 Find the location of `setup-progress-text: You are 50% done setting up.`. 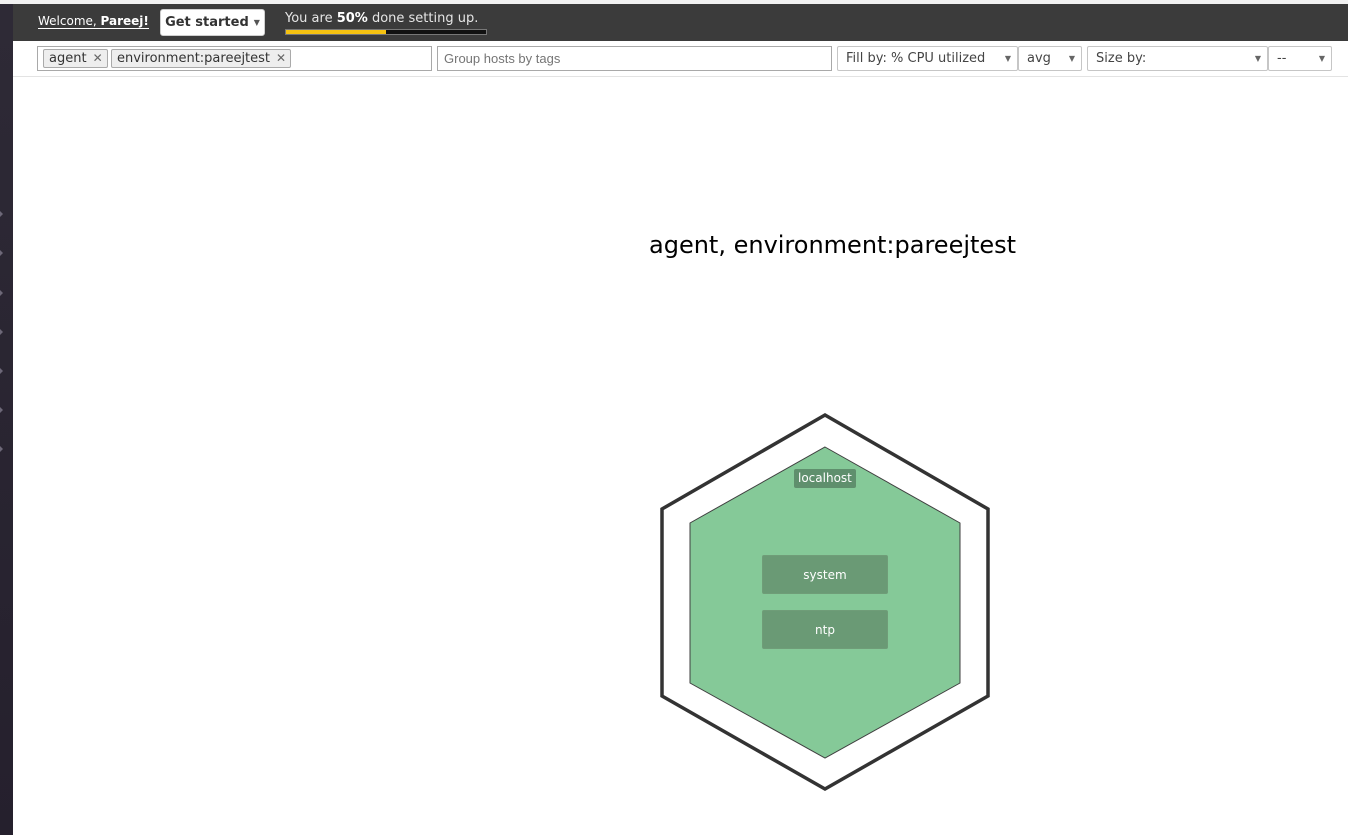

setup-progress-text: You are 50% done setting up. is located at coordinates (381, 18).